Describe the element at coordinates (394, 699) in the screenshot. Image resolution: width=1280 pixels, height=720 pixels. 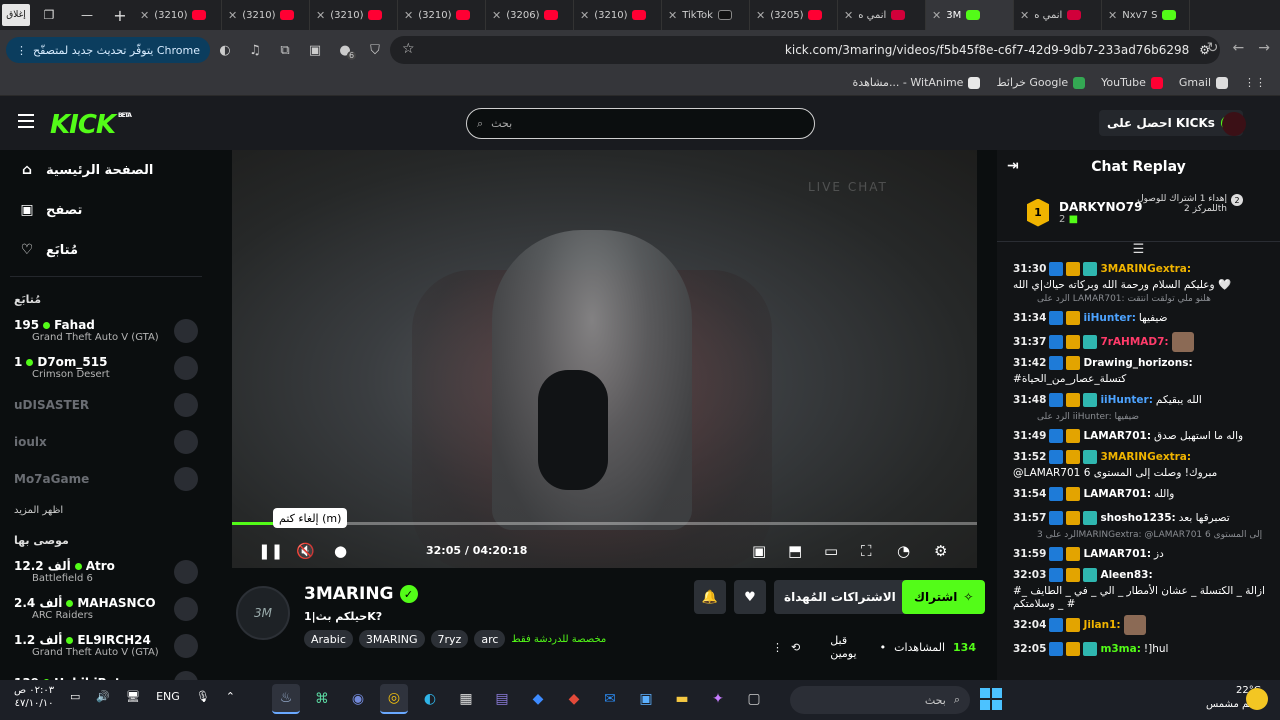
I see `chrome-app-icon: ◎` at that location.